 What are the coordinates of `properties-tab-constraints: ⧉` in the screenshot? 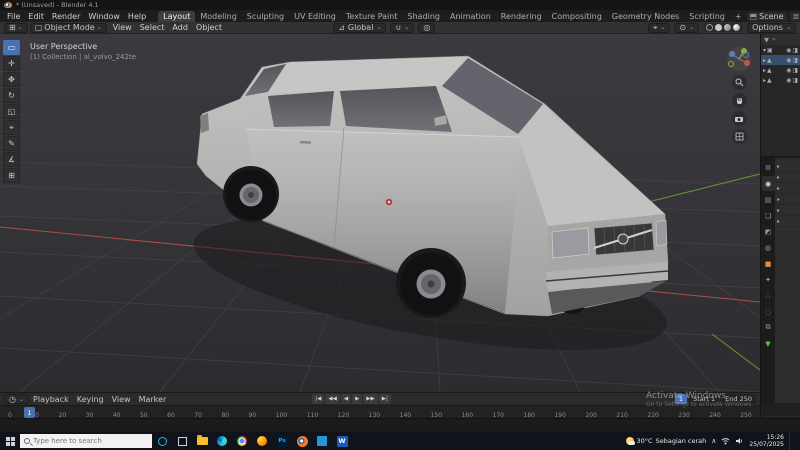 It's located at (768, 327).